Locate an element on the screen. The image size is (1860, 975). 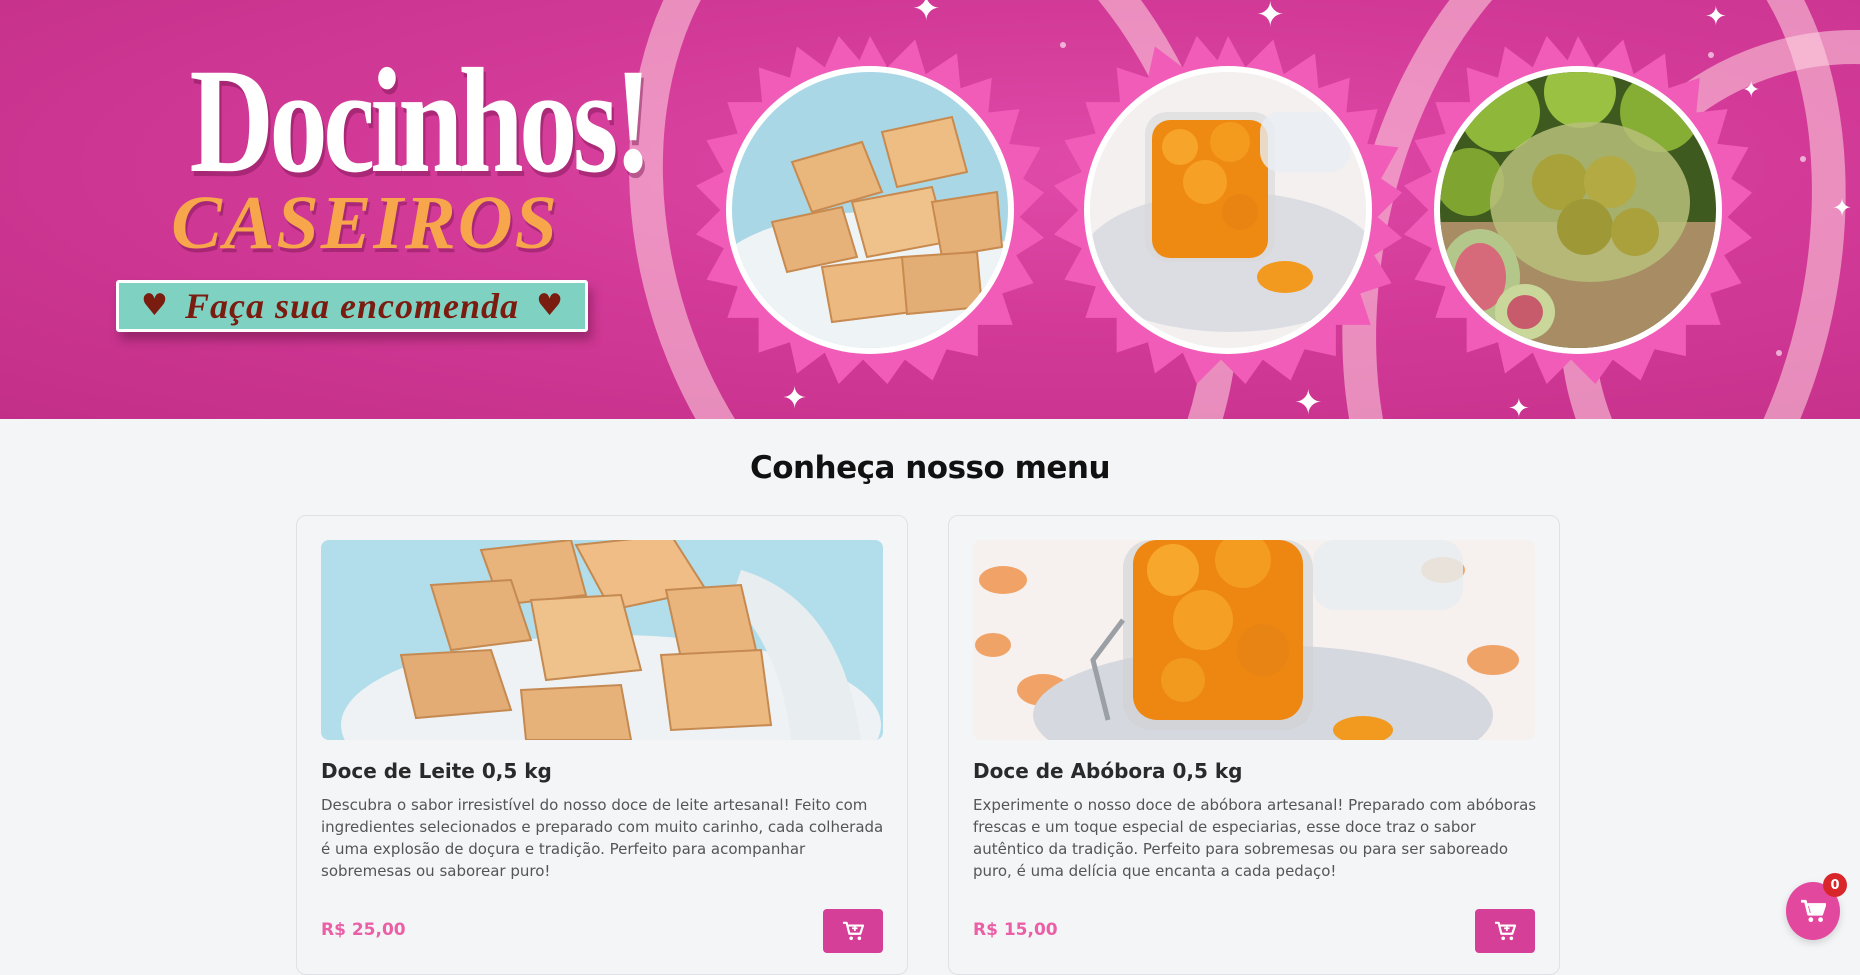
product-price: R$ 25,00 is located at coordinates (363, 930).